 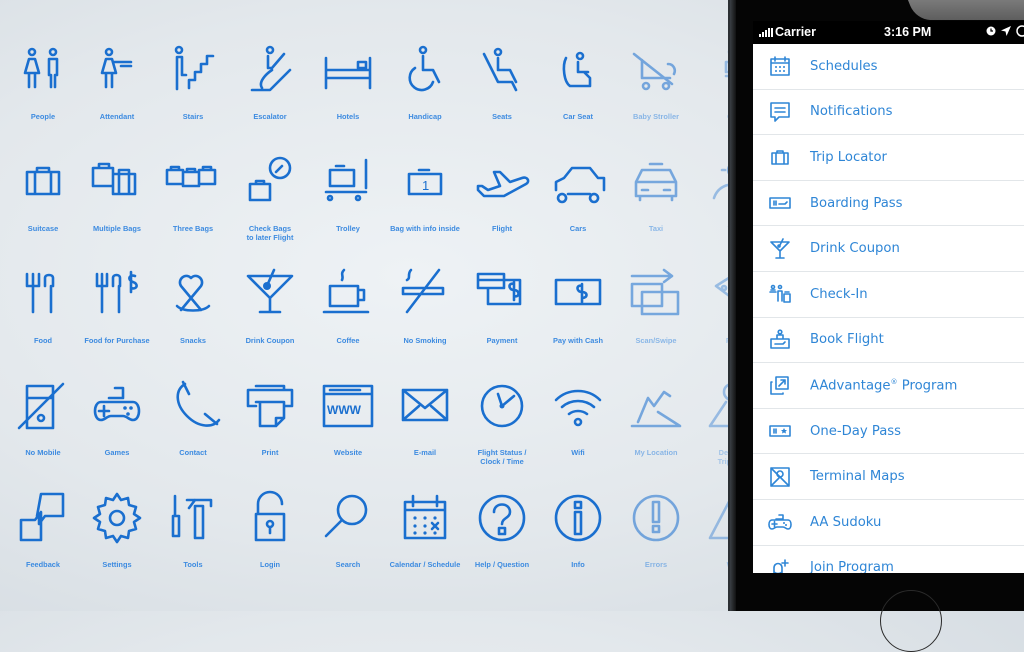 What do you see at coordinates (965, 10) in the screenshot?
I see `phone-top-bezel` at bounding box center [965, 10].